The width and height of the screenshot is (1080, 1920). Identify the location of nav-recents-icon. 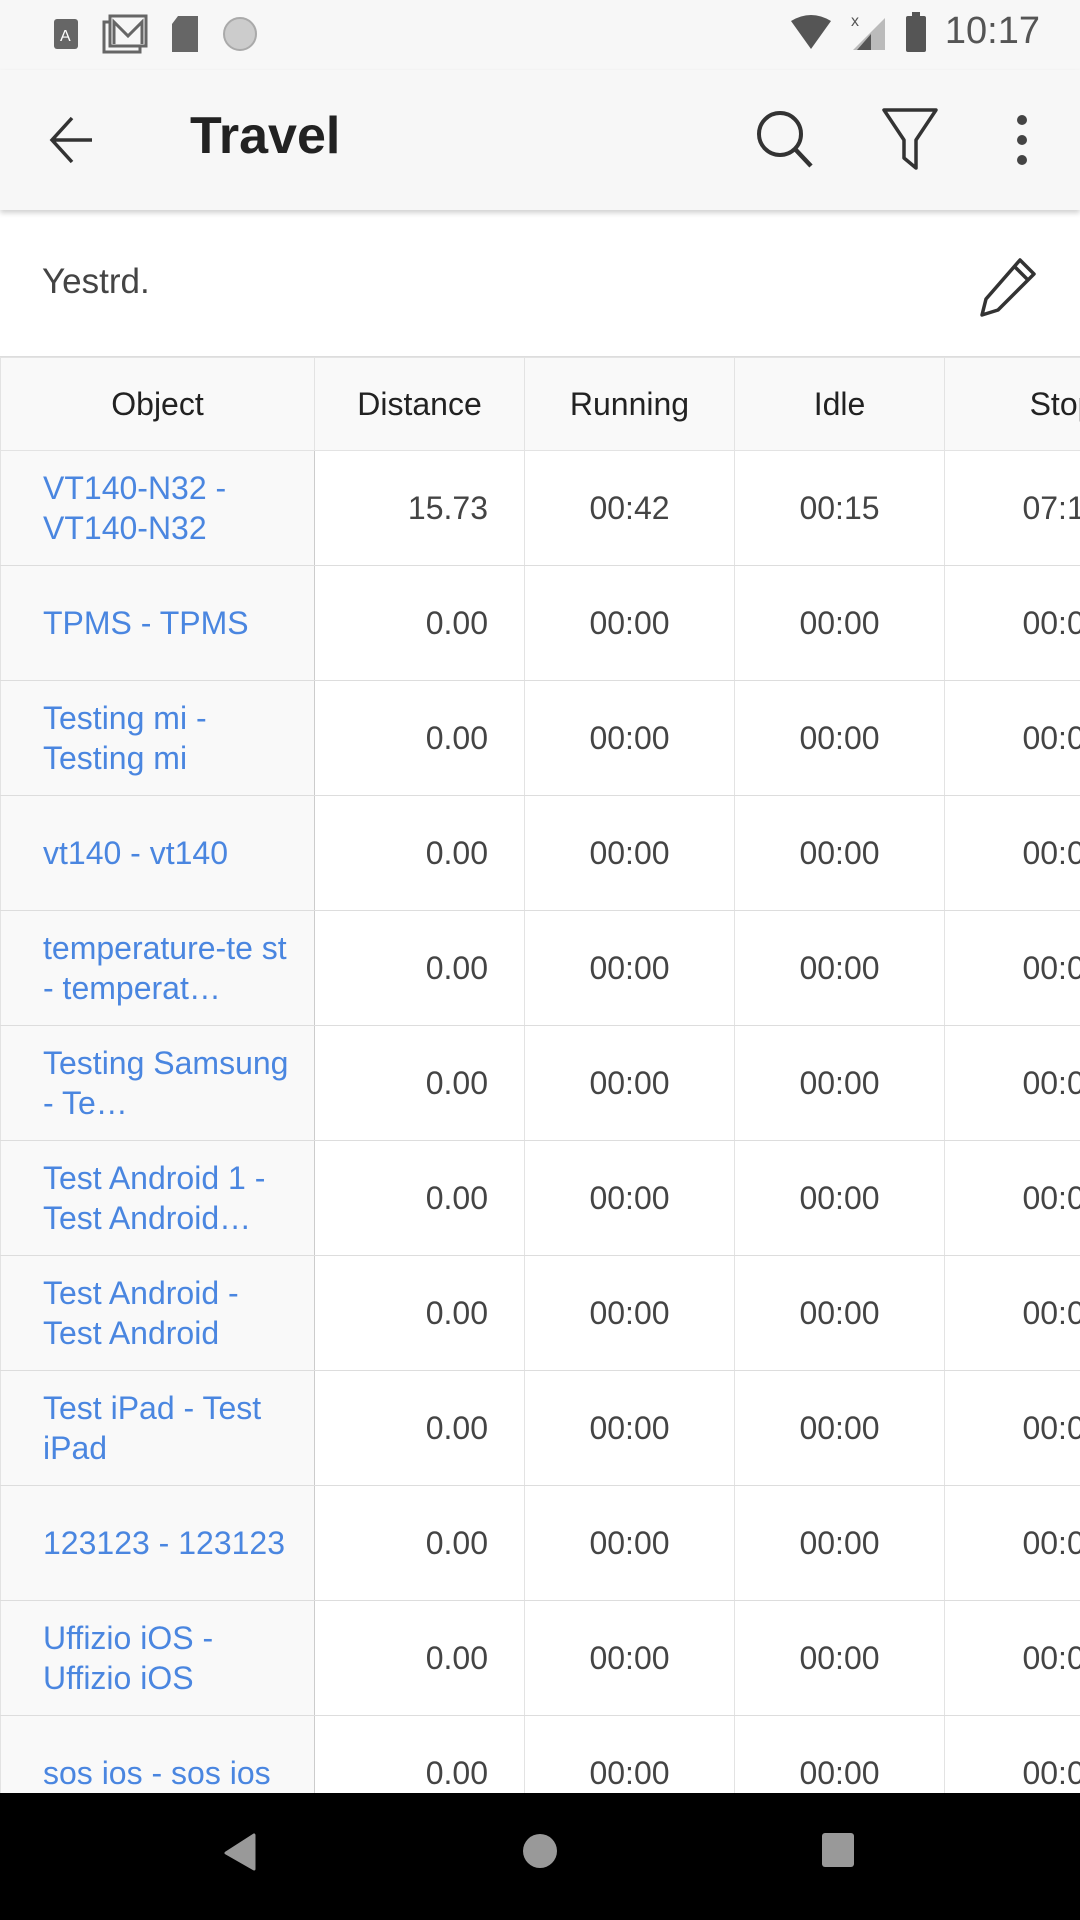
(838, 1851).